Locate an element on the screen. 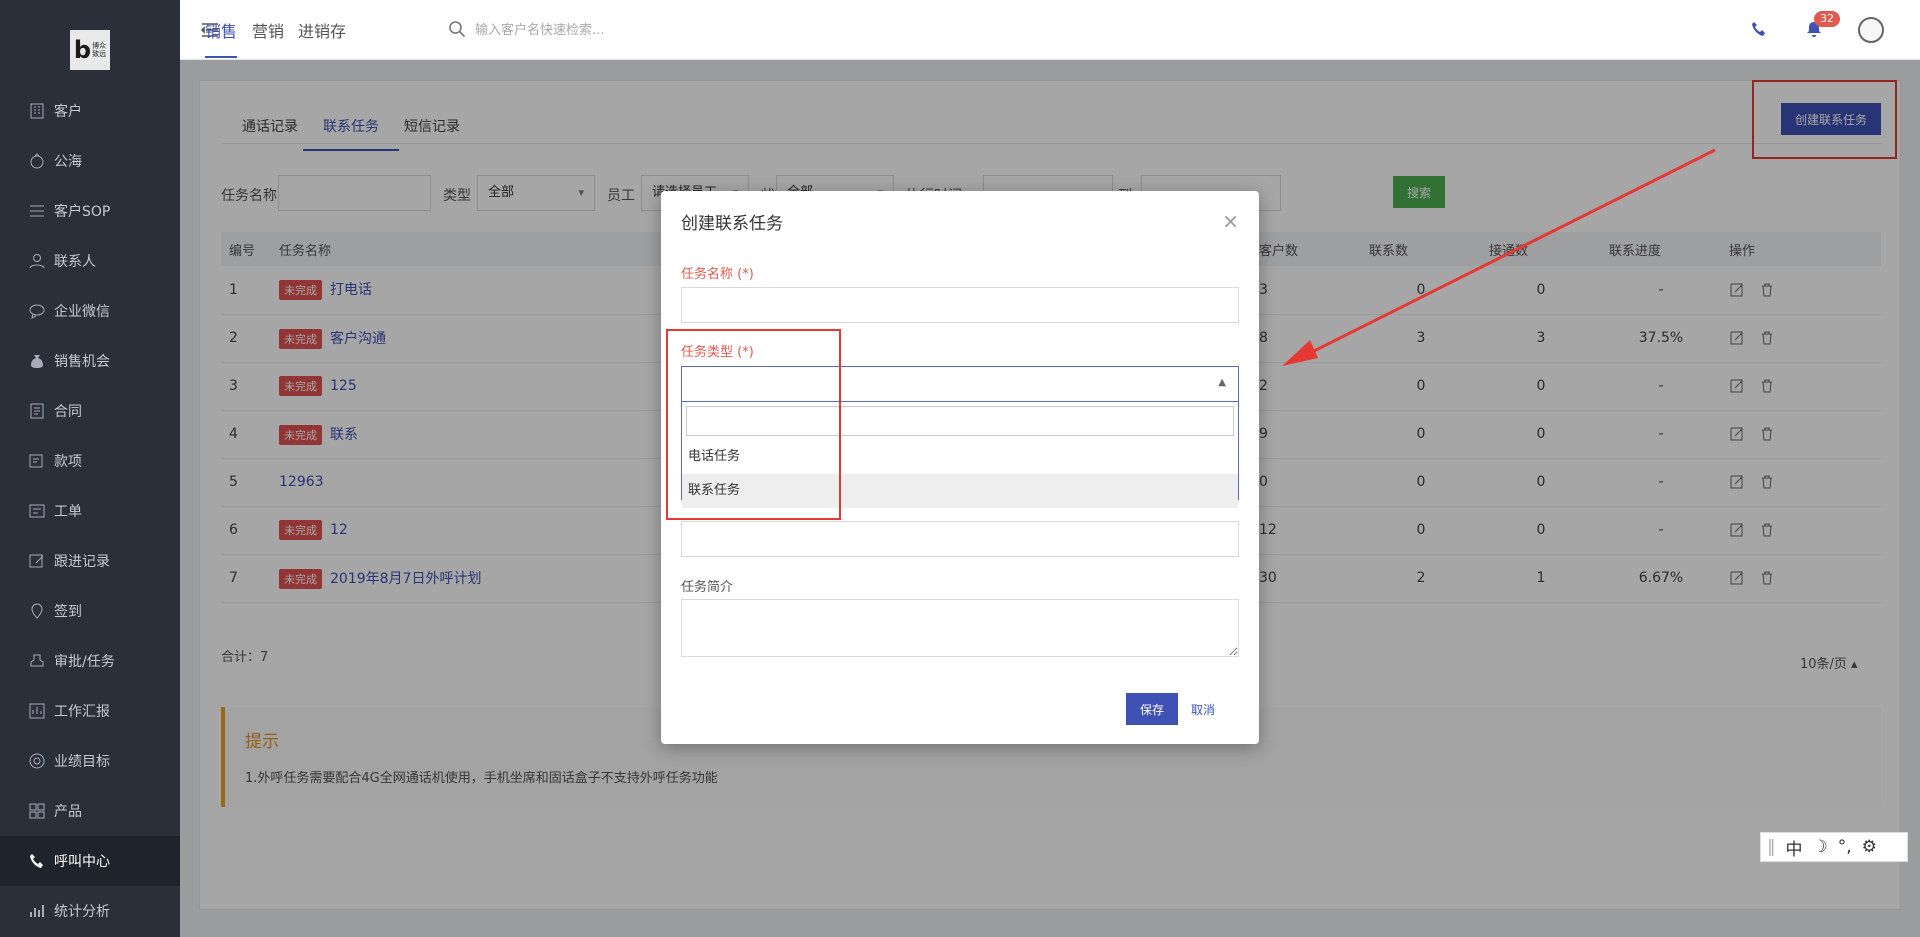 This screenshot has height=937, width=1920. sidebar-item: 呼叫中心 is located at coordinates (90, 861).